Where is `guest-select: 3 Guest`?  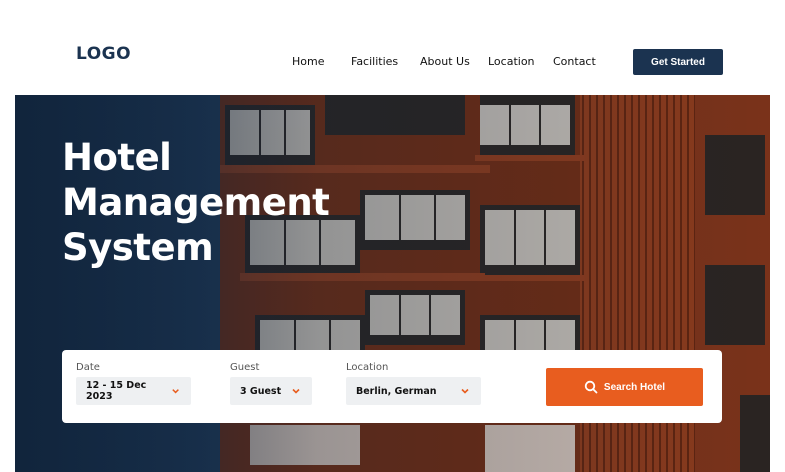 guest-select: 3 Guest is located at coordinates (271, 391).